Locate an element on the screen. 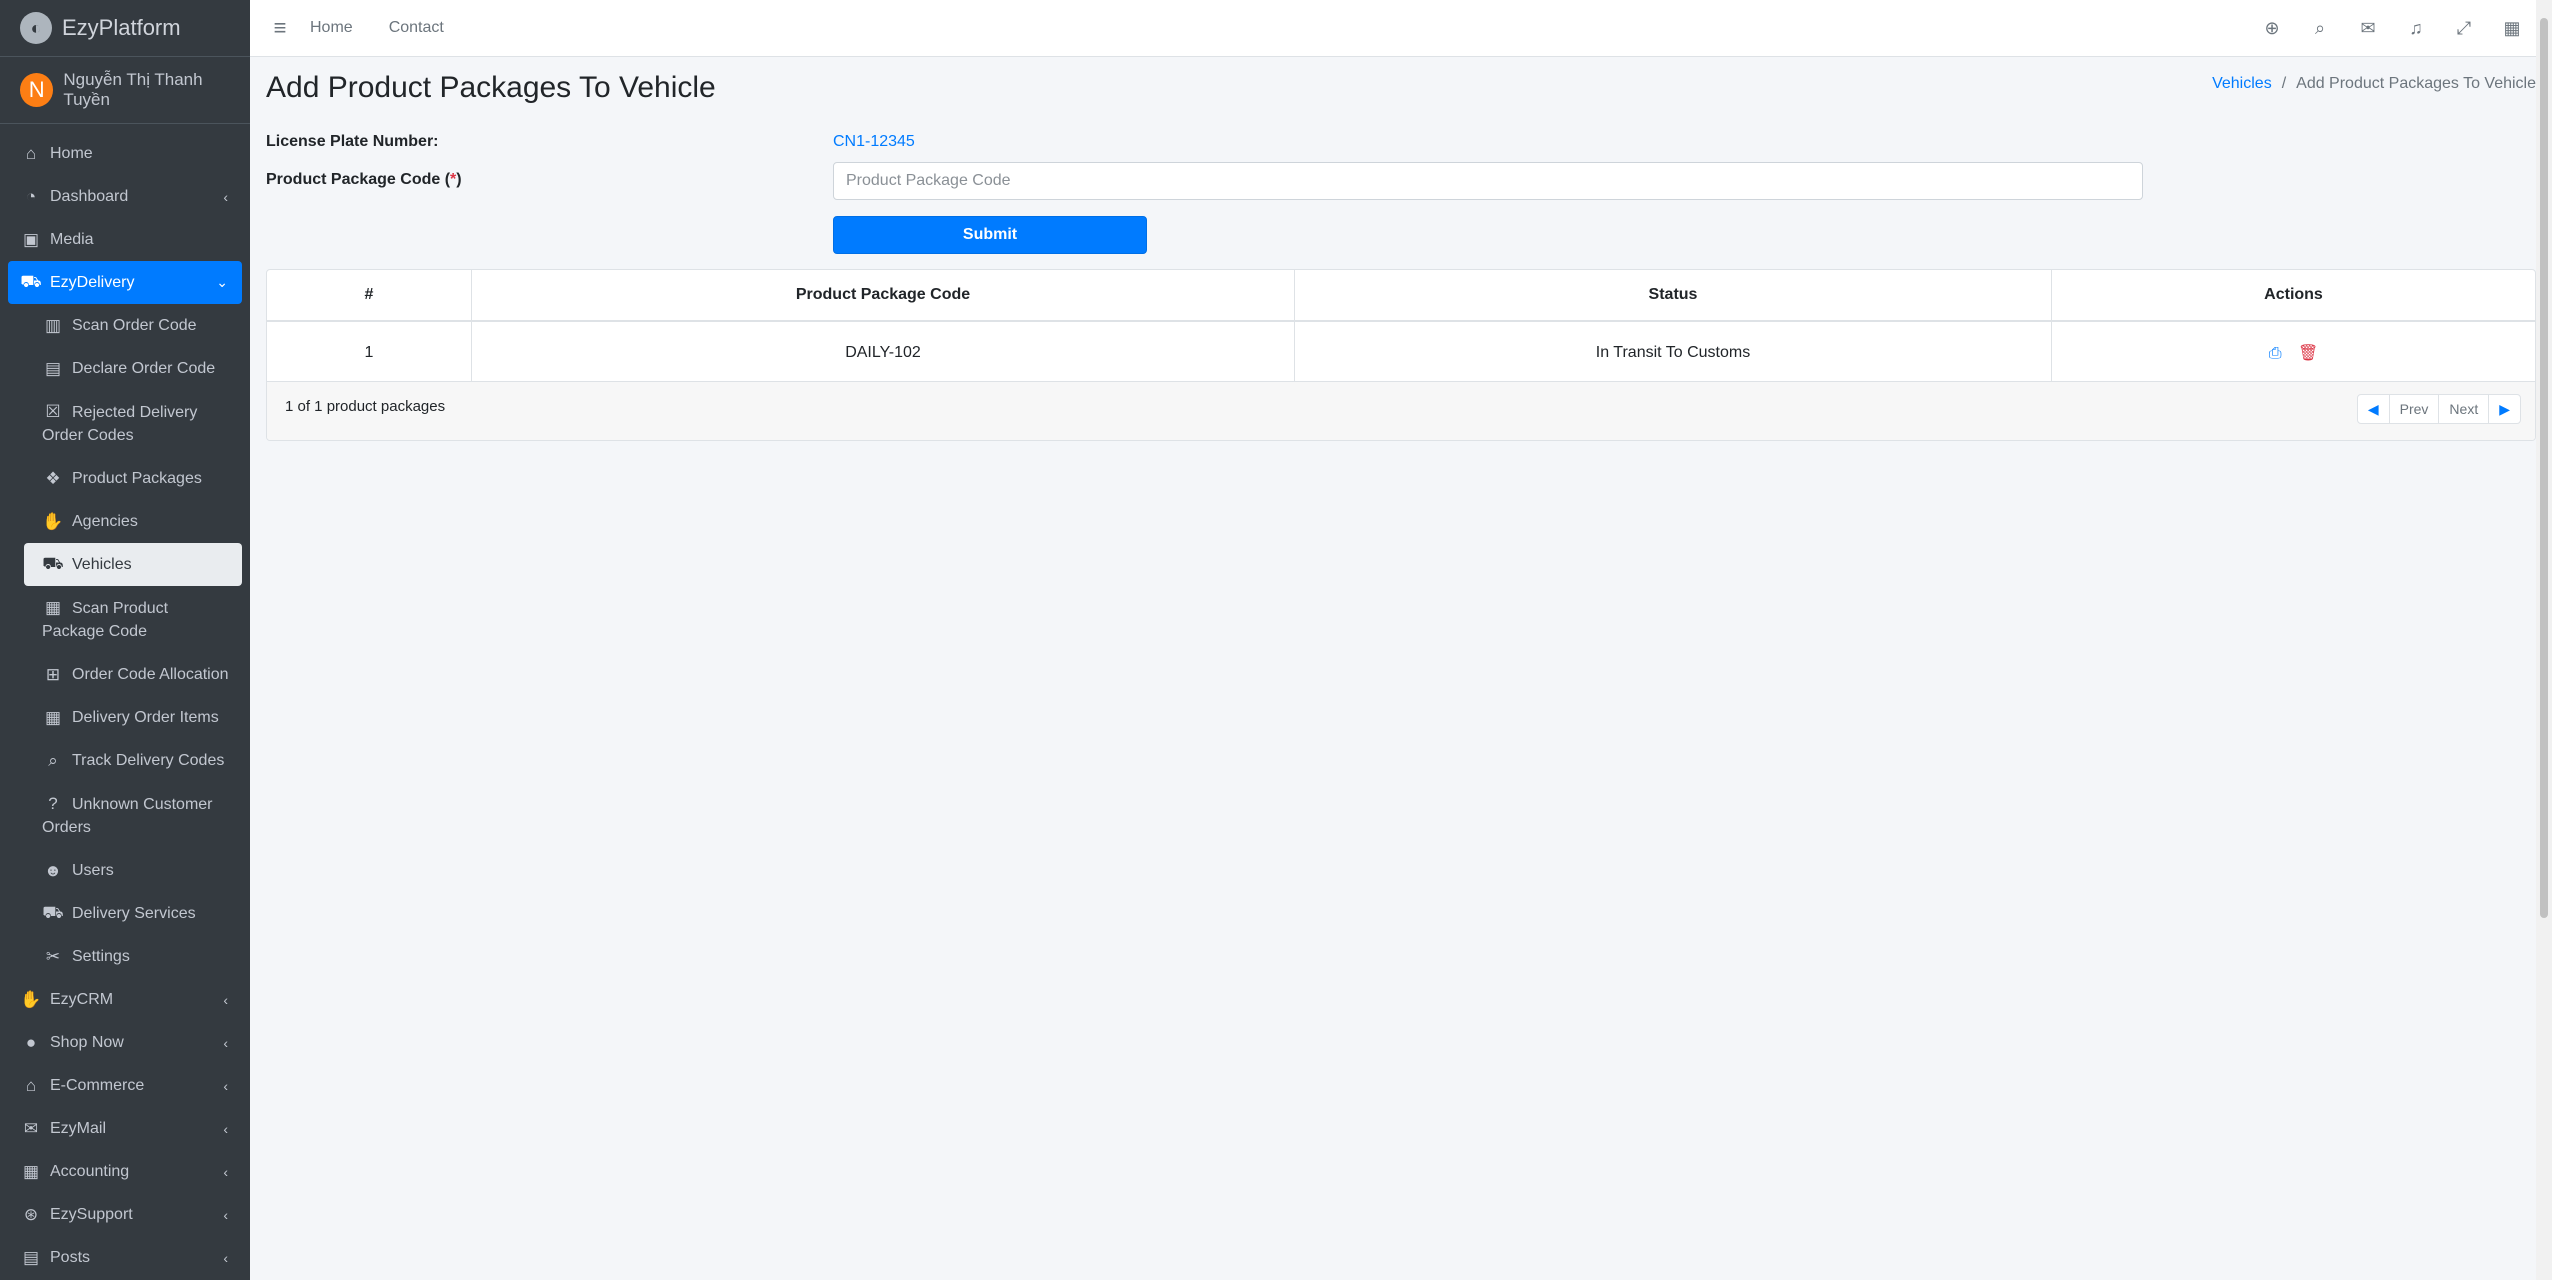 The image size is (2552, 1280). sidebar-item-order-code-allocation: ⊞ Order Code Allocation is located at coordinates (133, 674).